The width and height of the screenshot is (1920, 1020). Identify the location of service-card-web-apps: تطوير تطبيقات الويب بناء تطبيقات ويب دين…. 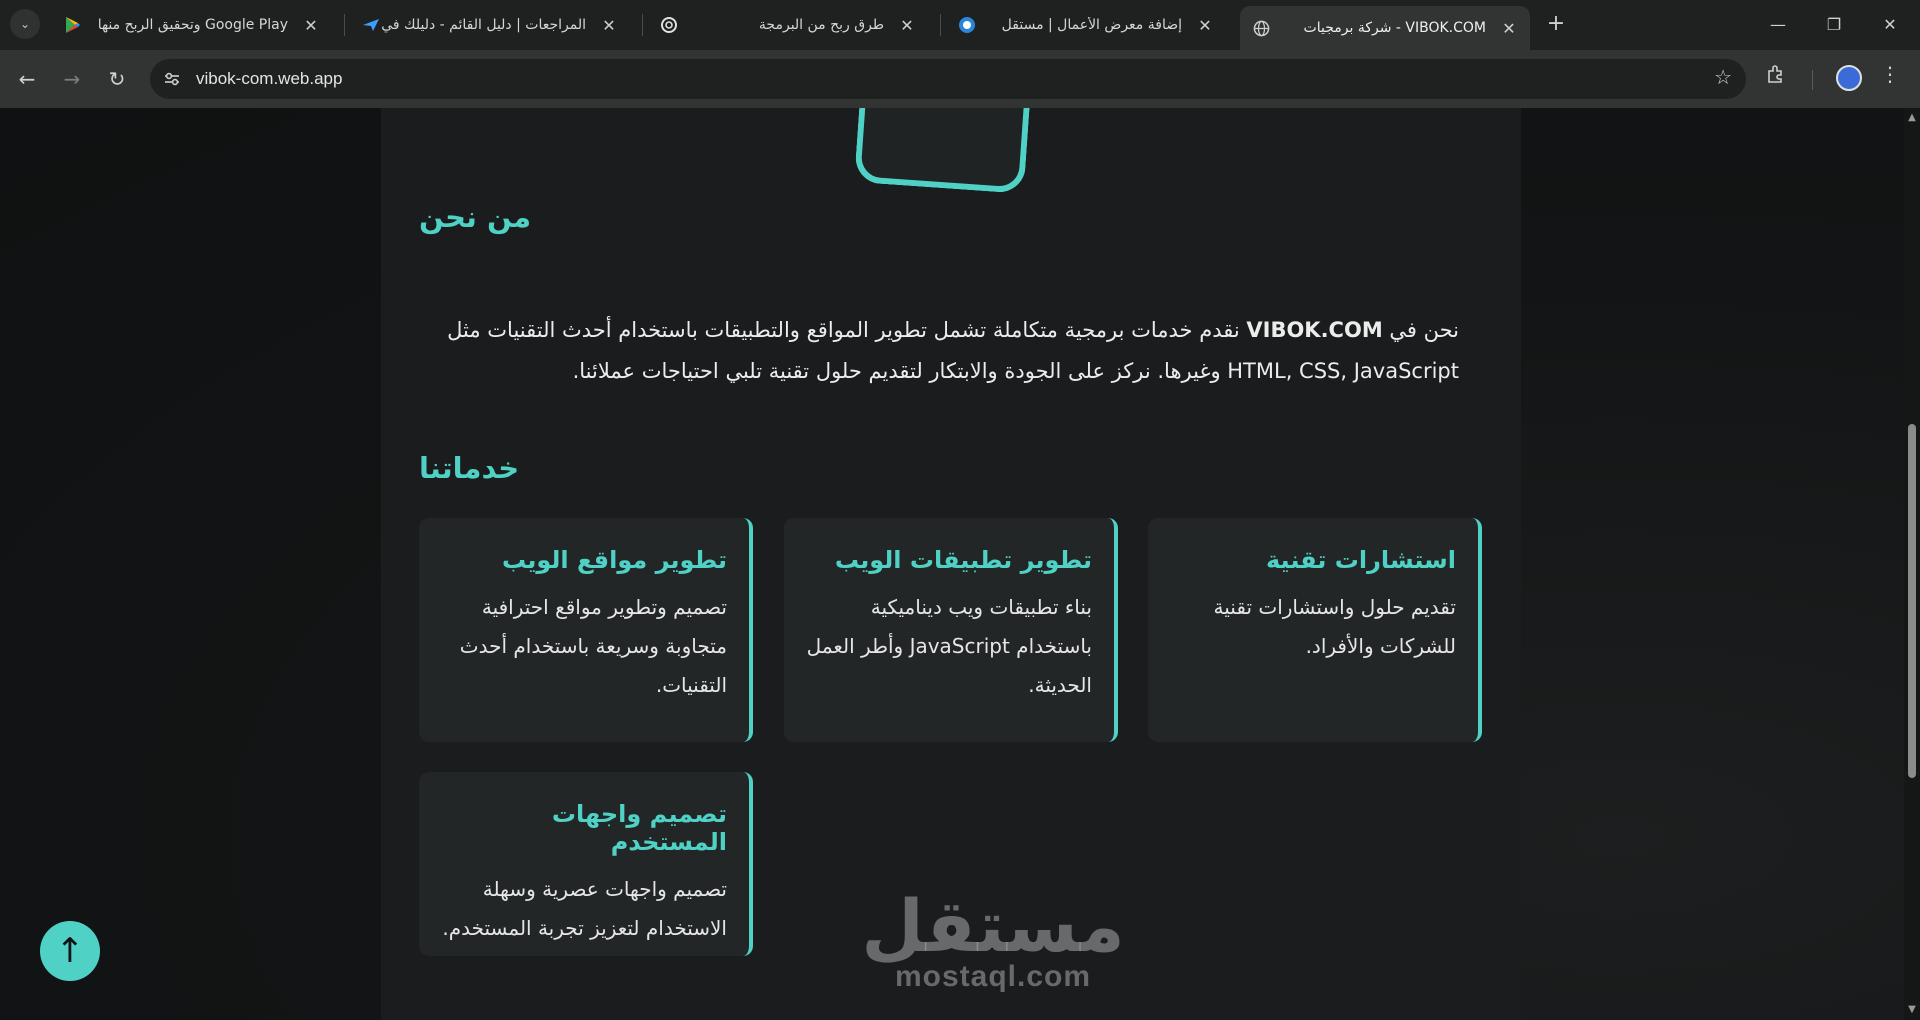
(951, 630).